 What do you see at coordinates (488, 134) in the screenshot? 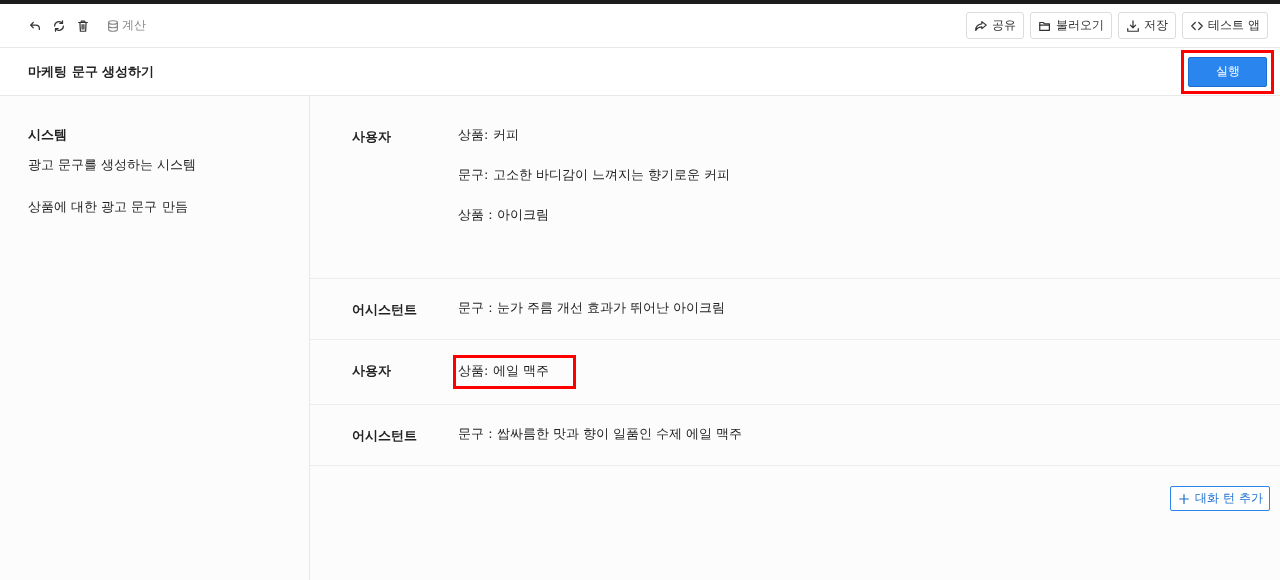
I see `message-text: 상품: 커피` at bounding box center [488, 134].